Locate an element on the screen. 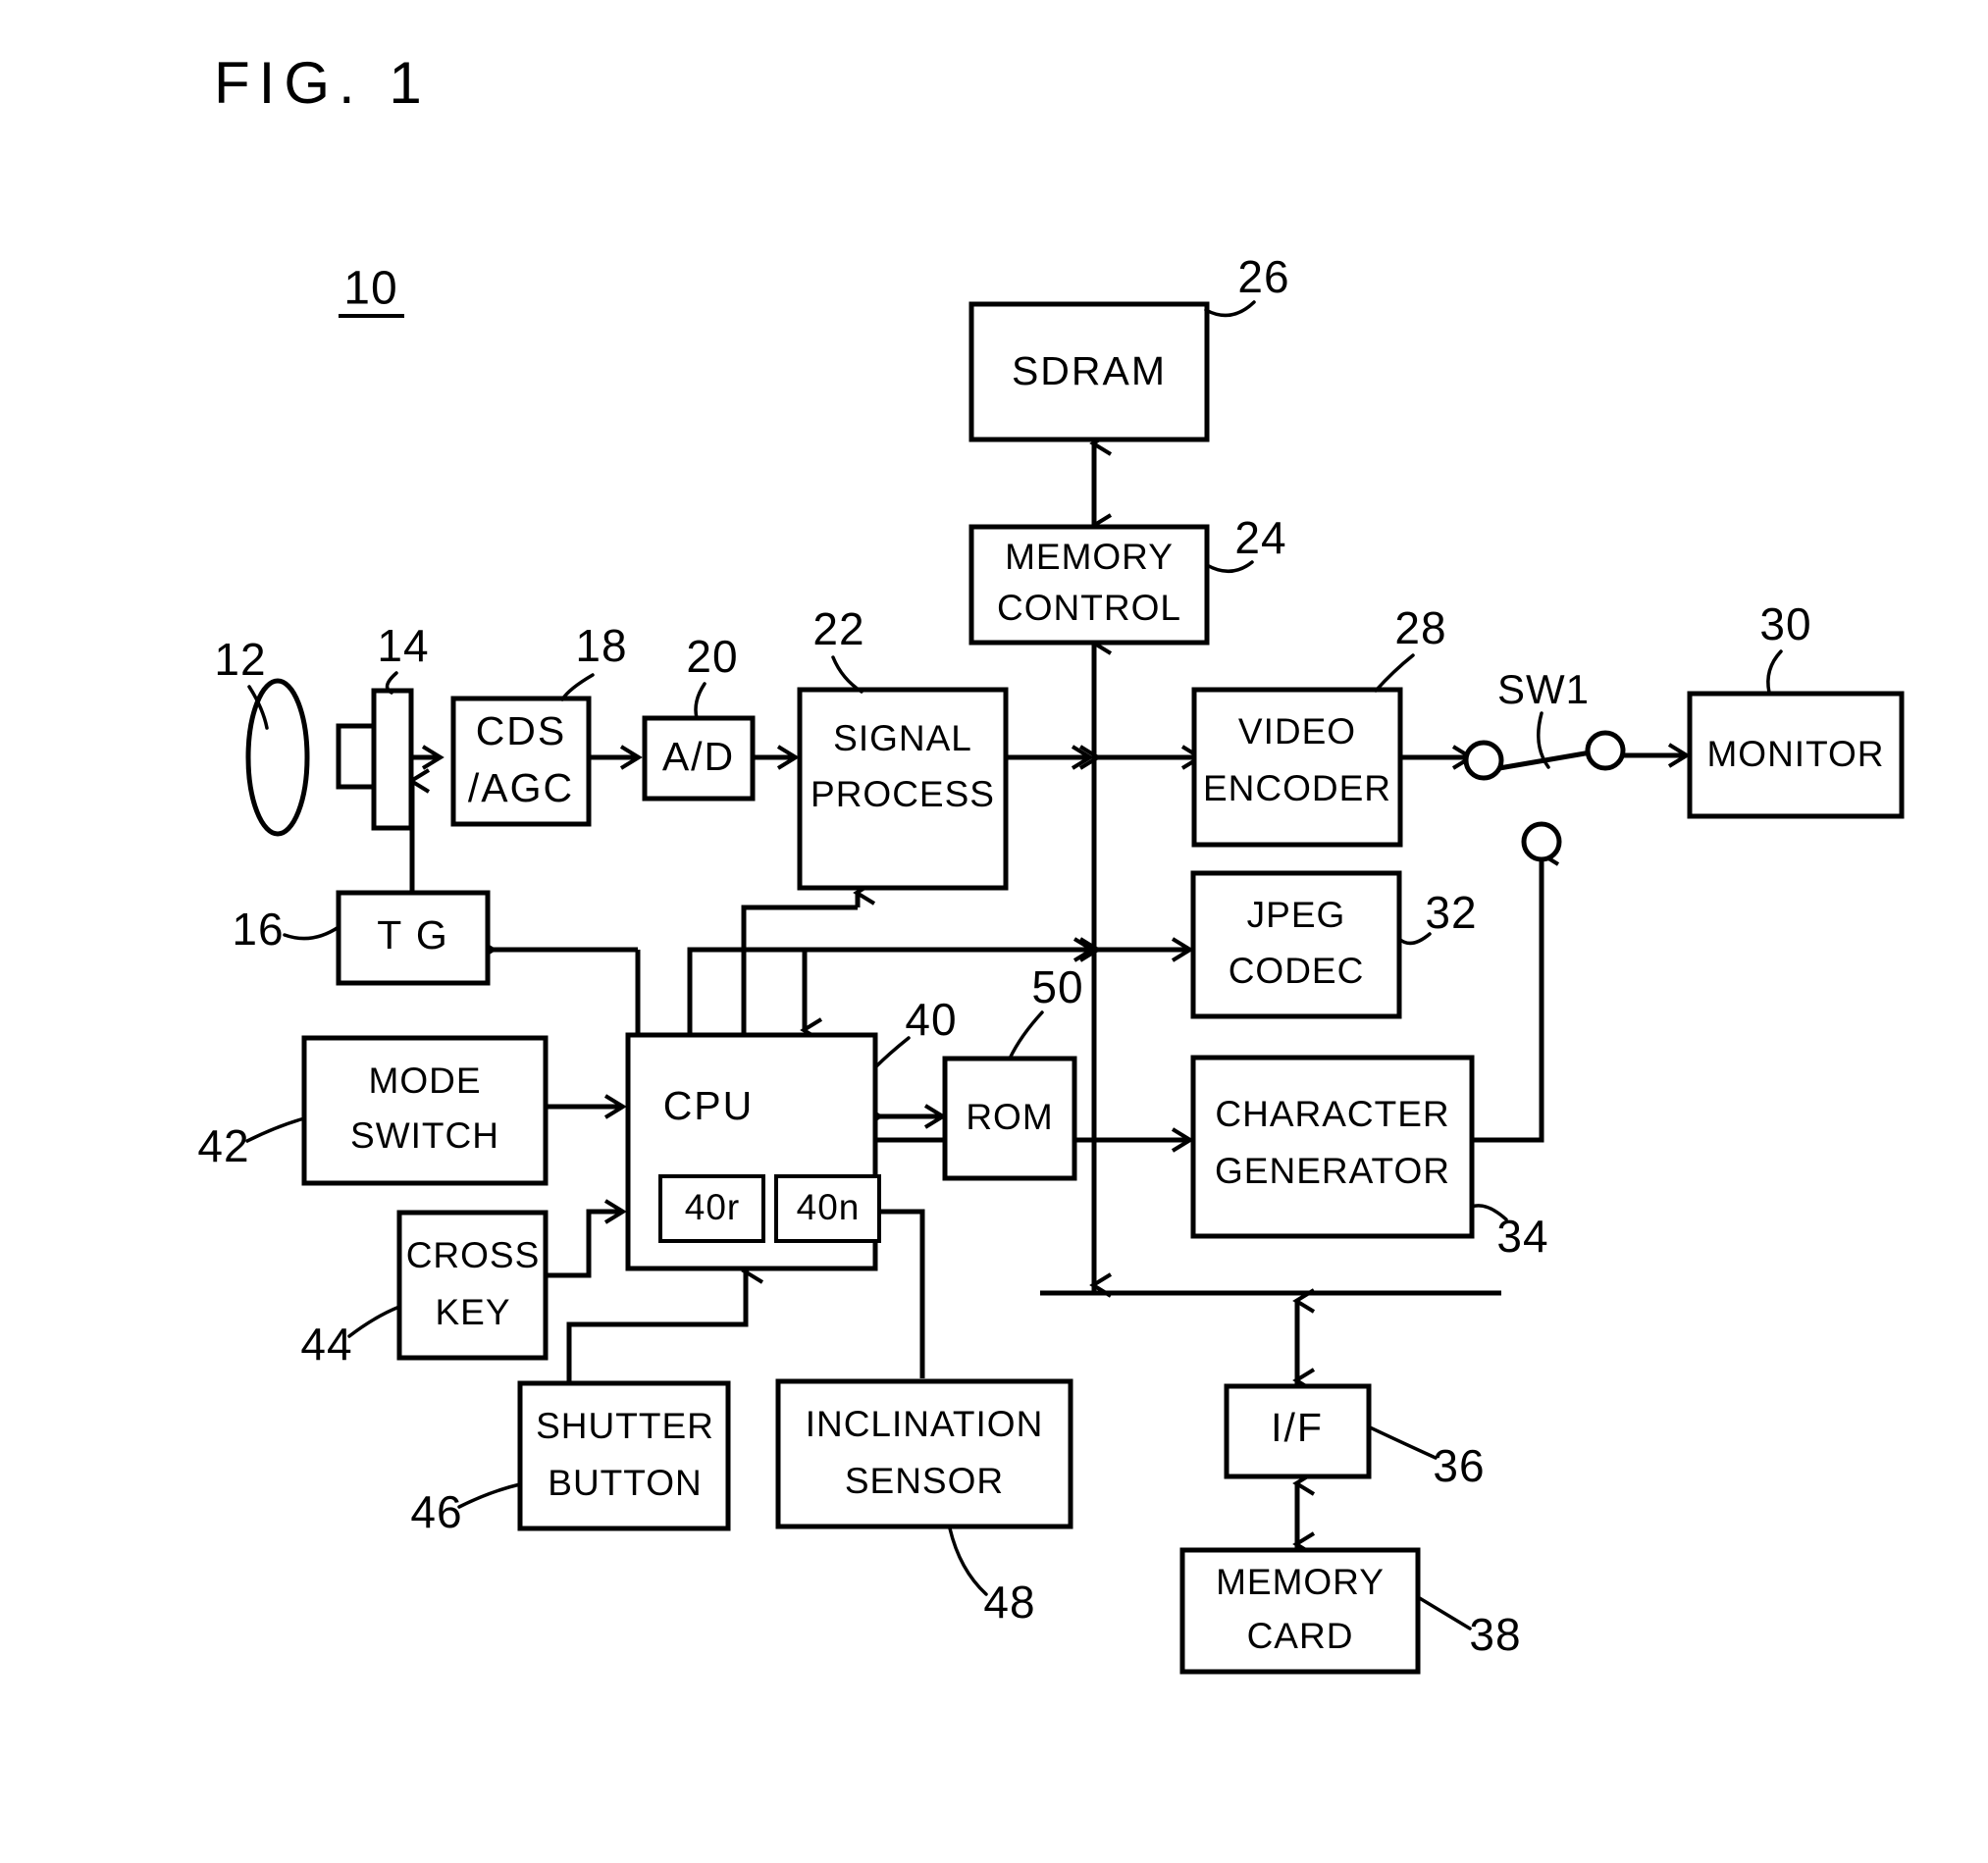 This screenshot has height=1863, width=1988. block-cpu-label: CPU is located at coordinates (709, 1105).